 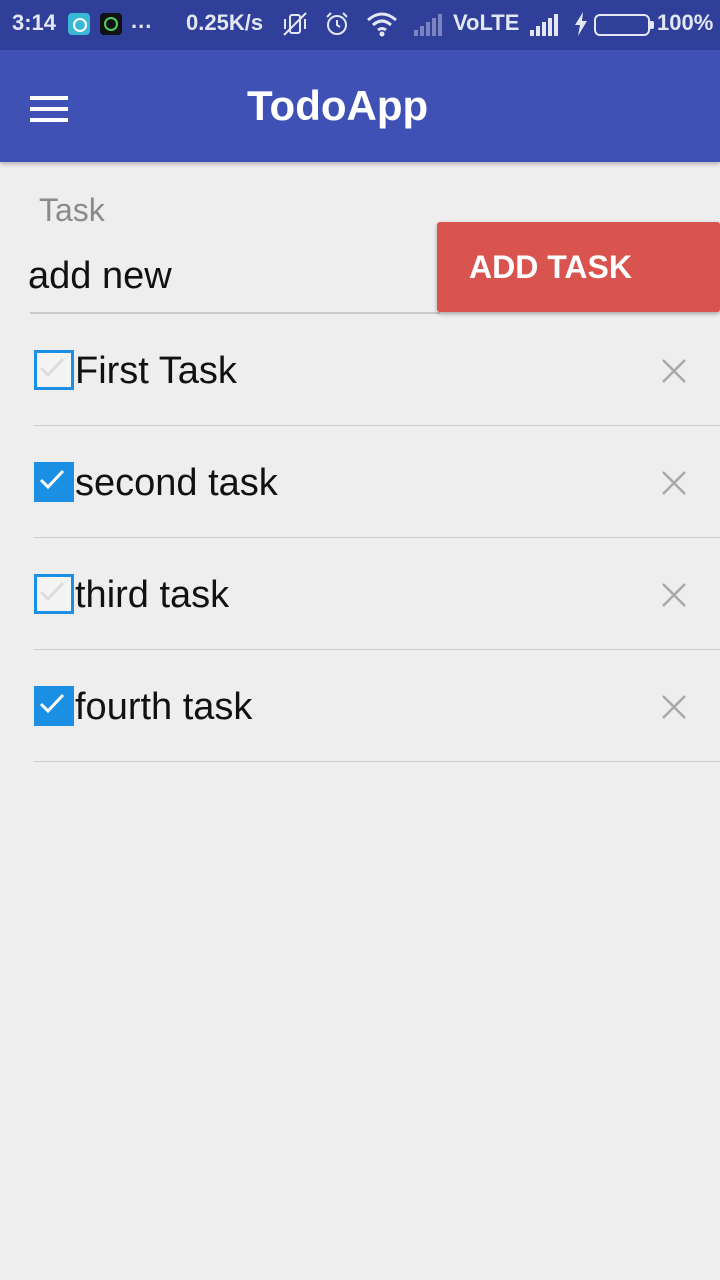 I want to click on charging-icon, so click(x=581, y=24).